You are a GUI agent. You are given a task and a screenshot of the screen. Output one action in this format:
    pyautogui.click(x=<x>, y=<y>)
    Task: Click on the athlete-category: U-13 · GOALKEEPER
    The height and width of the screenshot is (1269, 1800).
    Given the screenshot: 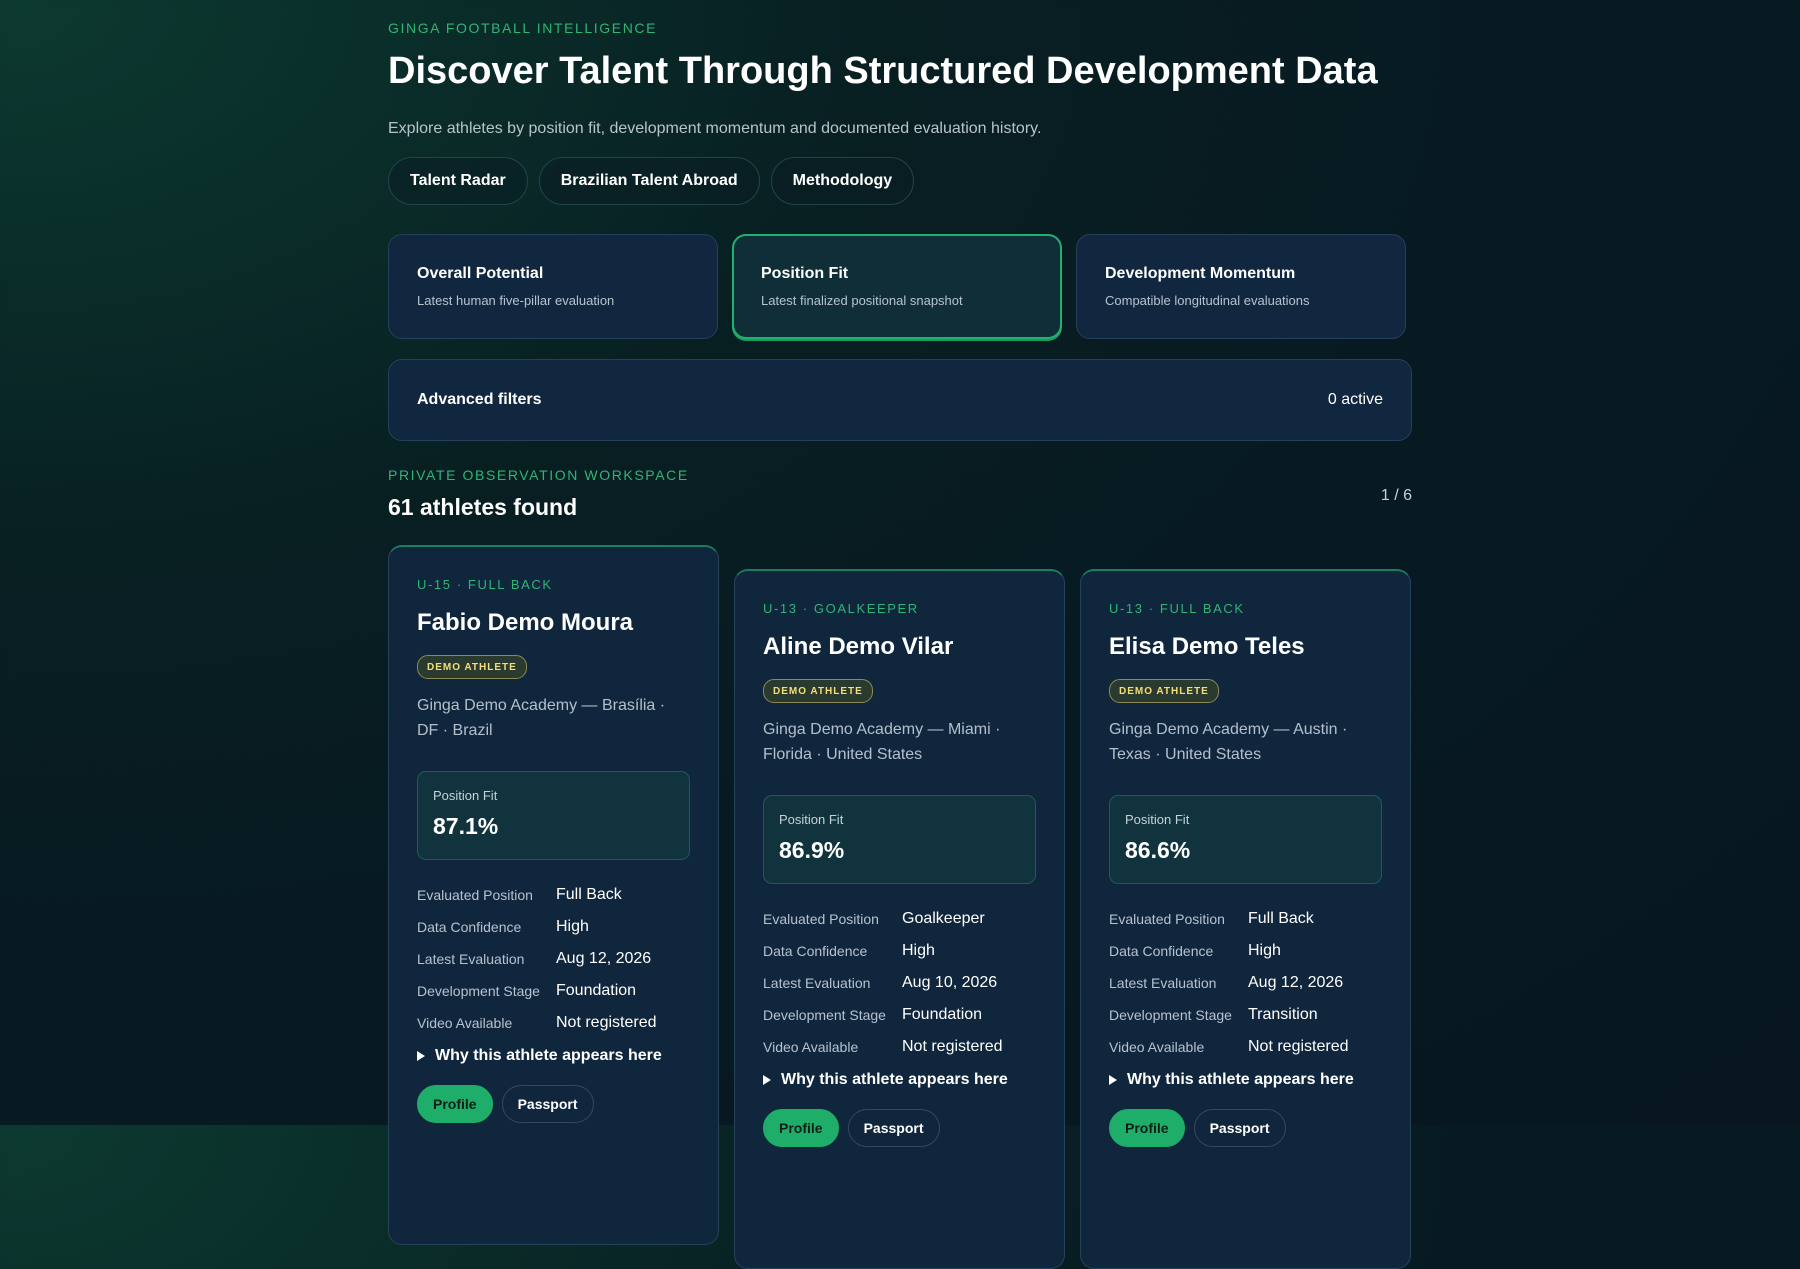 What is the action you would take?
    pyautogui.click(x=841, y=608)
    